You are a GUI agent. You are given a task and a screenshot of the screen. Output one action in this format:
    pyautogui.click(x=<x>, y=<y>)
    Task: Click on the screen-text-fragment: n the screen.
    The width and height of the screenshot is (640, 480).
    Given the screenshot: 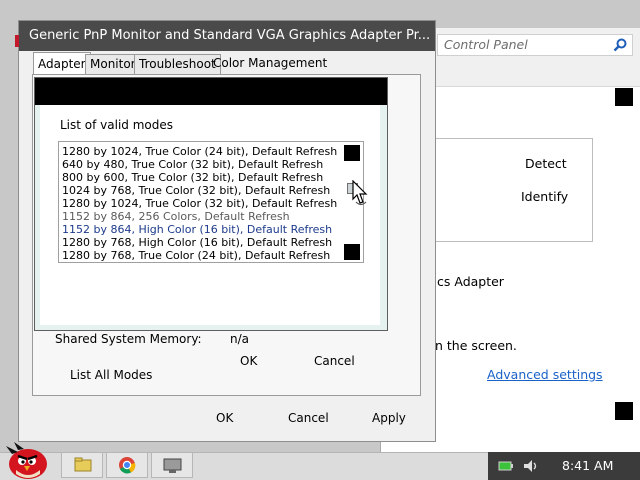 What is the action you would take?
    pyautogui.click(x=476, y=345)
    